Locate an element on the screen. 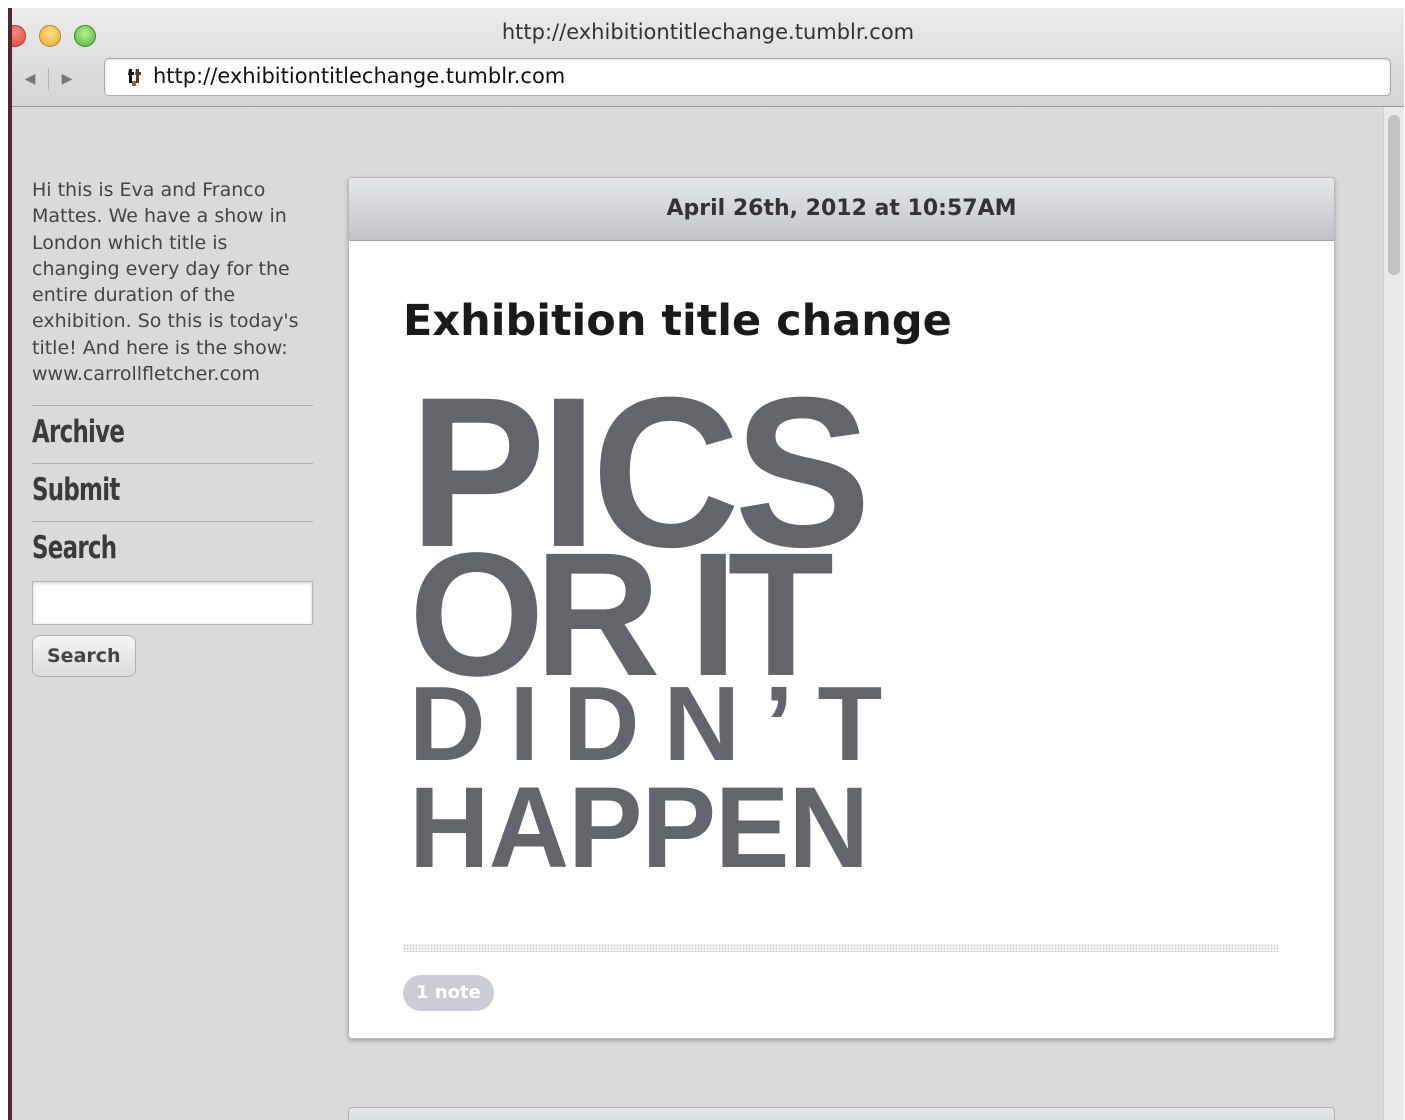 The height and width of the screenshot is (1120, 1405). scrollbar-thumb is located at coordinates (1394, 195).